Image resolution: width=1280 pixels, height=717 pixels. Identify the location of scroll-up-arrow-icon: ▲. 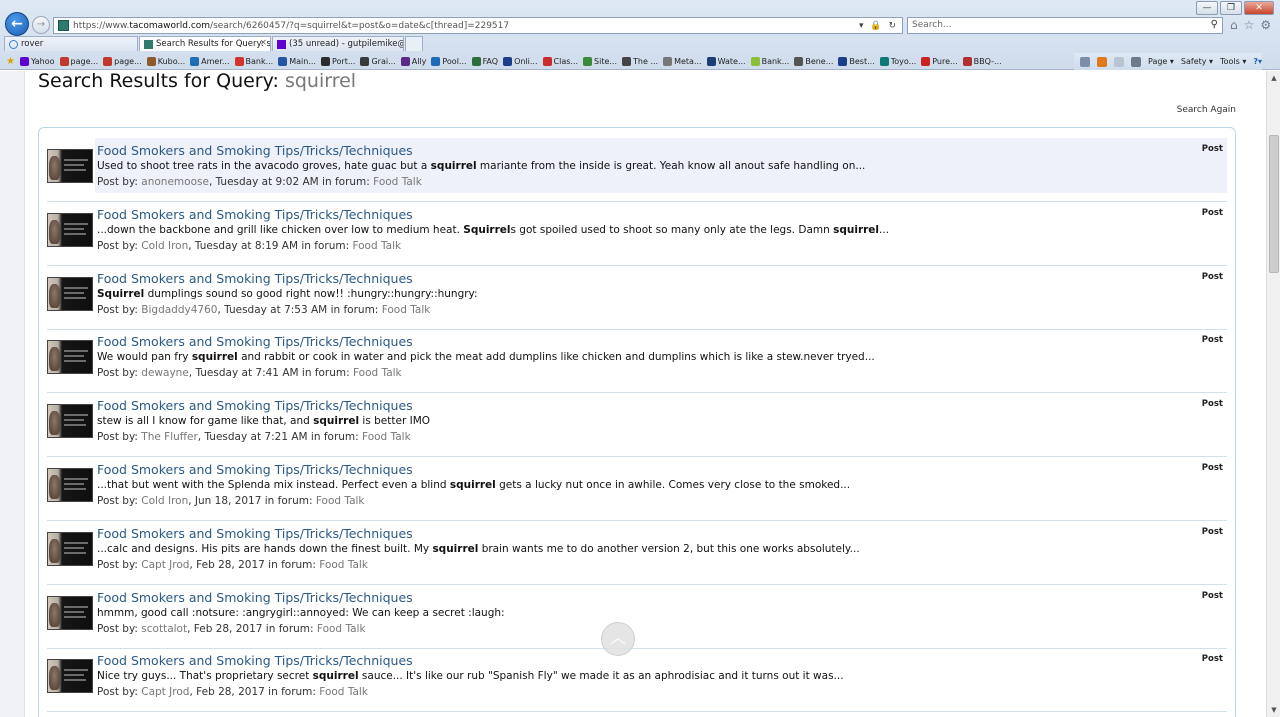
(1273, 78).